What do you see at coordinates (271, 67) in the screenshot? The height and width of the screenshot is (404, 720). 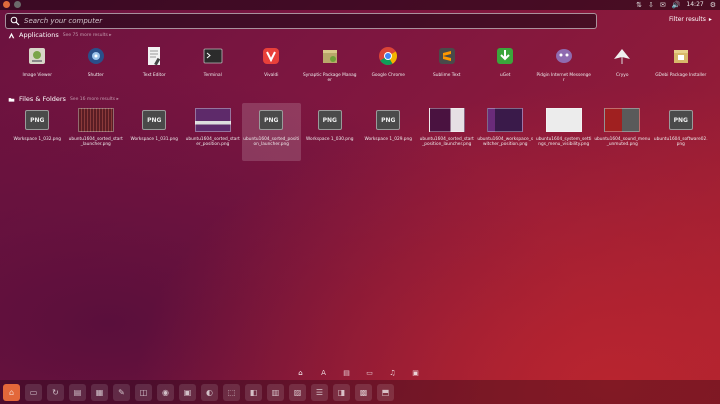 I see `app-tile: Vivaldi` at bounding box center [271, 67].